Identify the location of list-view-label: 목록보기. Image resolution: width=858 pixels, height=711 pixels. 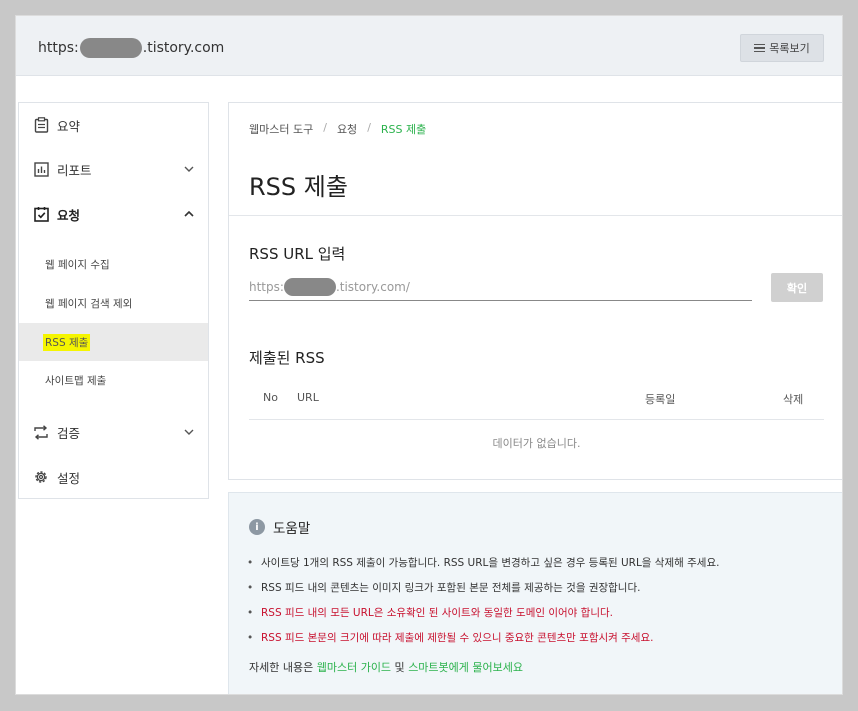
(789, 48).